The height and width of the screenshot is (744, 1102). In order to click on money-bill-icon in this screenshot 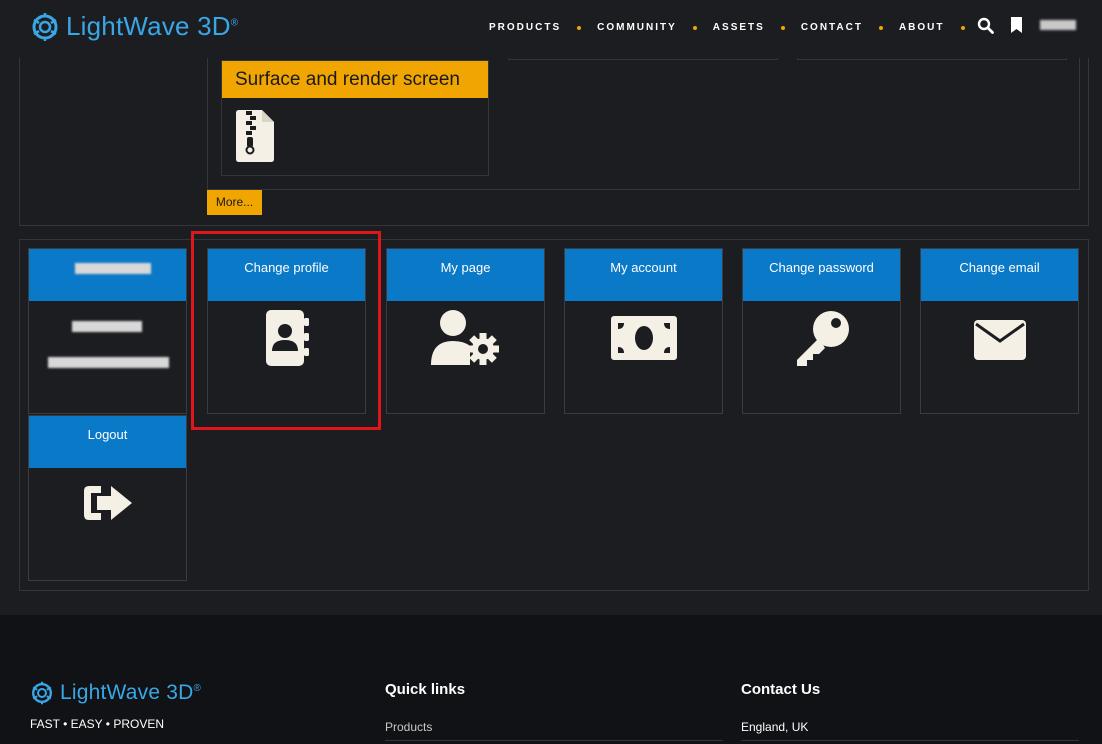, I will do `click(643, 338)`.